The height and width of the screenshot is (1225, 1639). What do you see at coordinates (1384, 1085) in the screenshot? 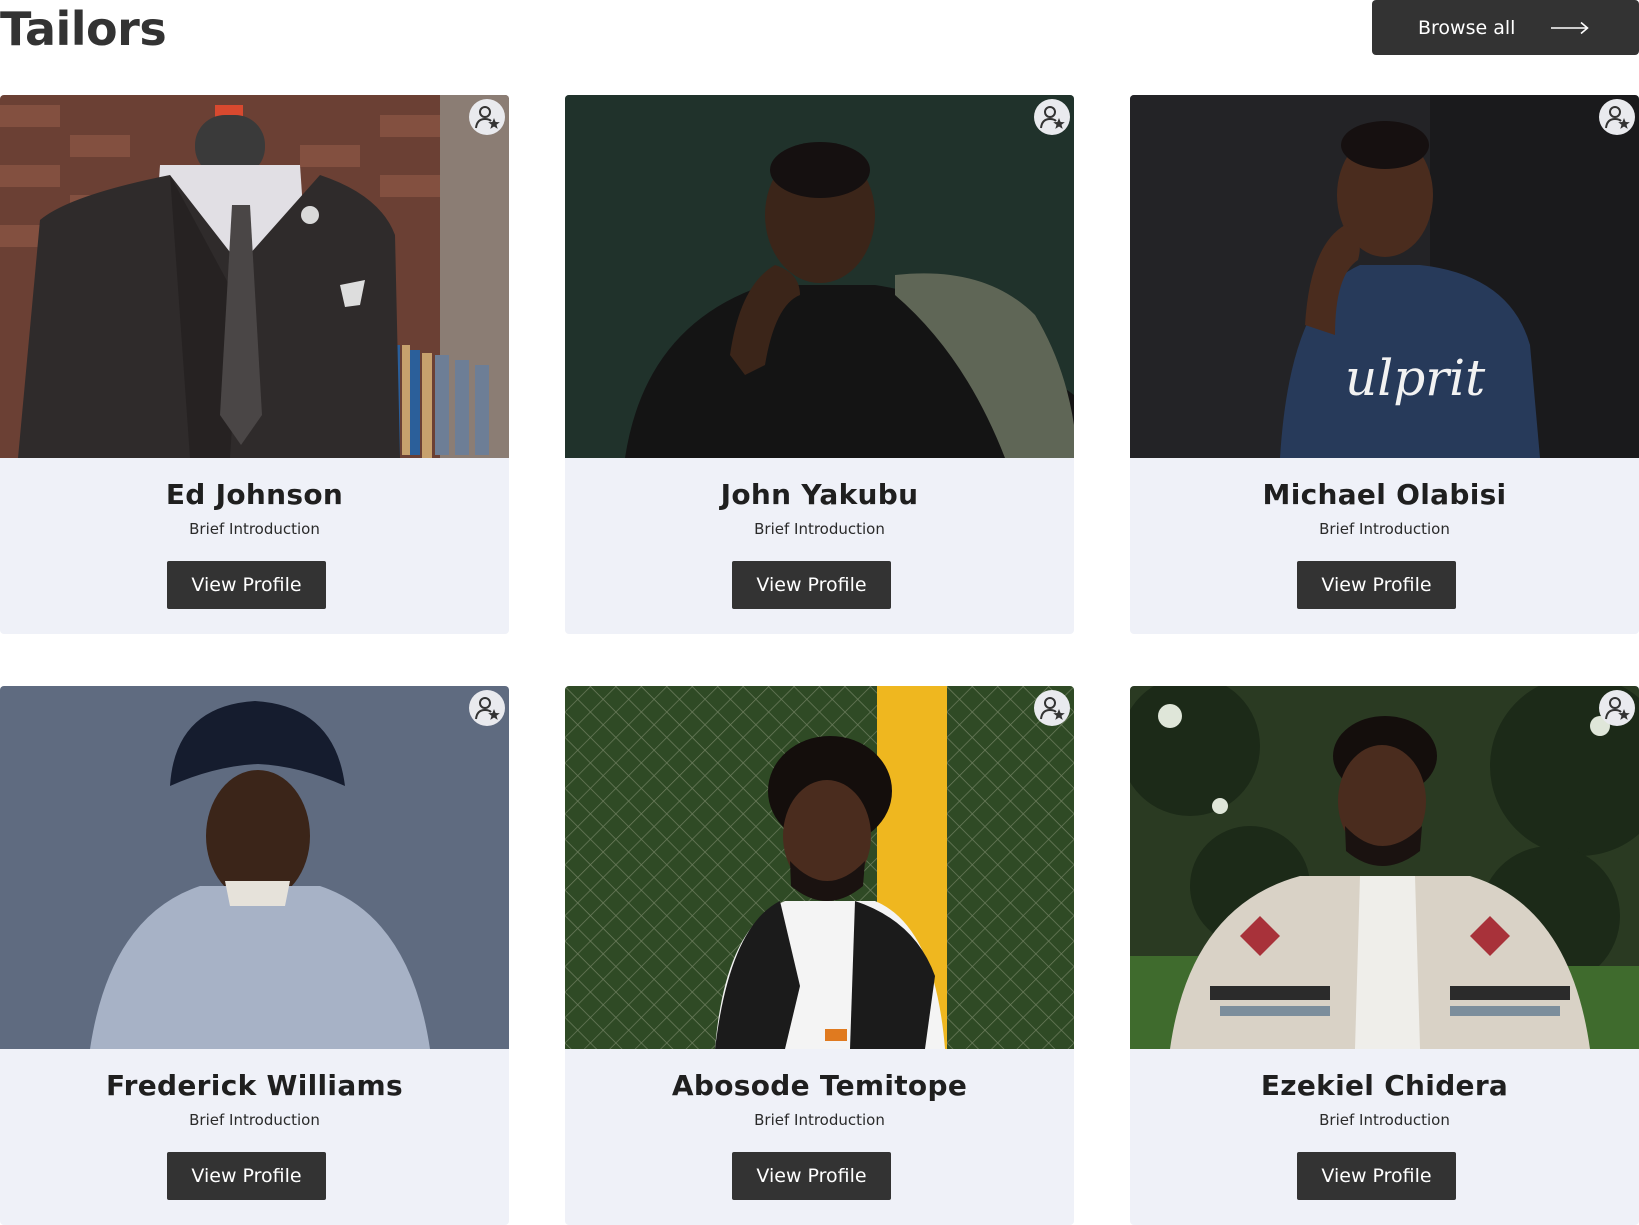
I see `tailor-name: Ezekiel Chidera` at bounding box center [1384, 1085].